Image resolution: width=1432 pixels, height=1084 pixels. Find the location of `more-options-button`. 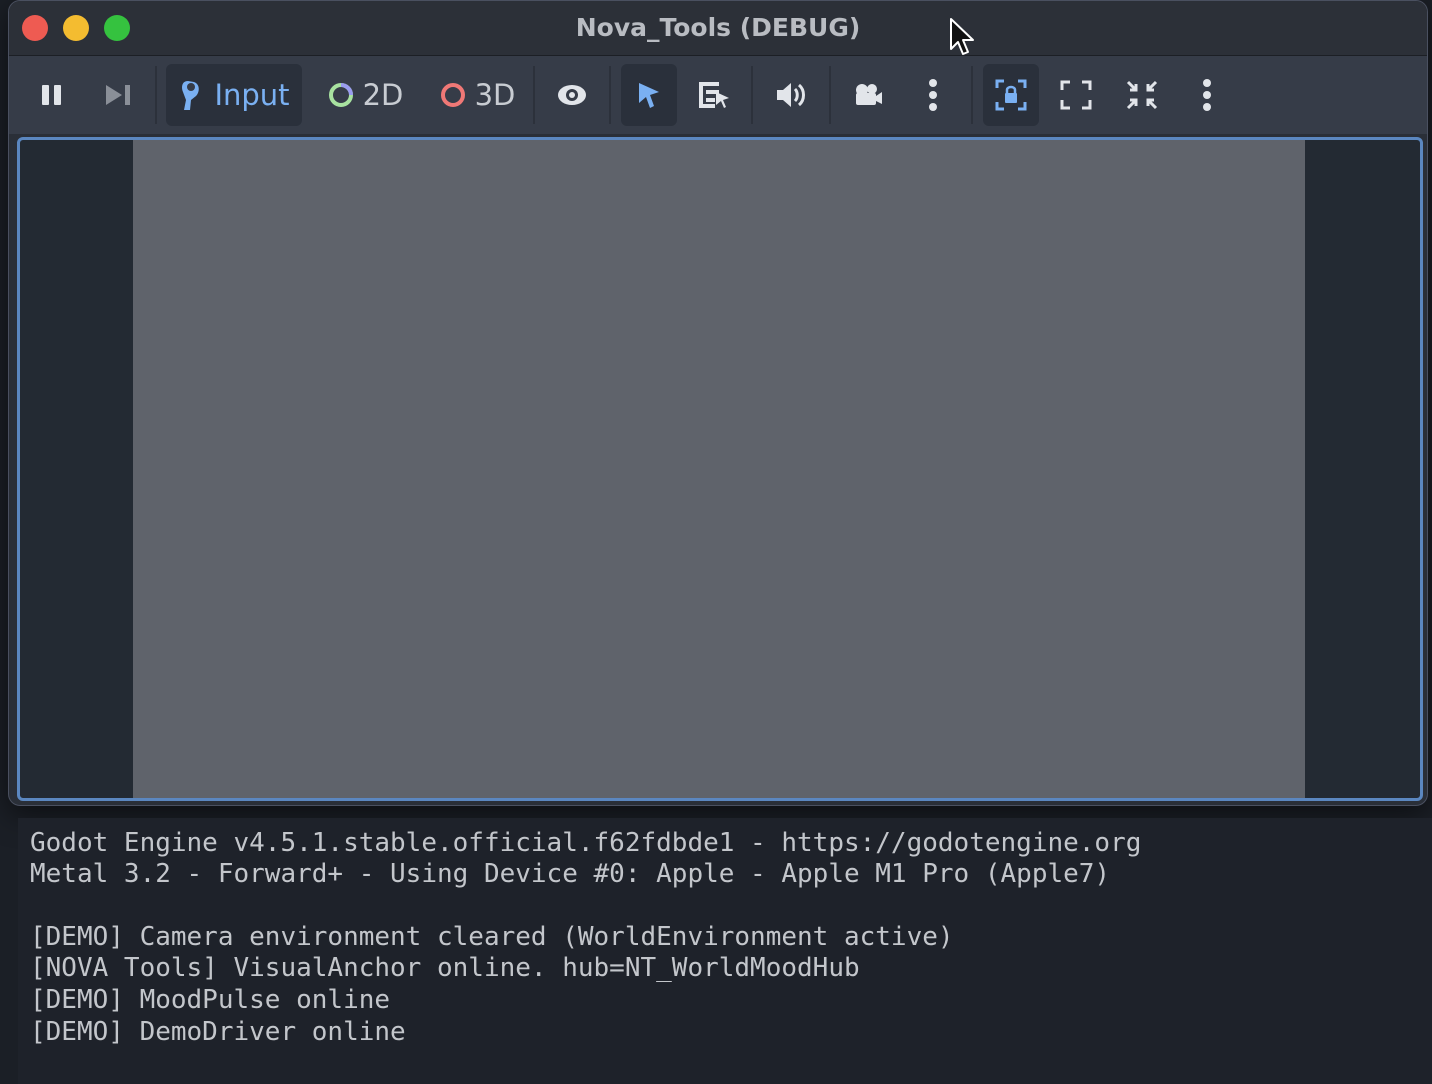

more-options-button is located at coordinates (933, 95).